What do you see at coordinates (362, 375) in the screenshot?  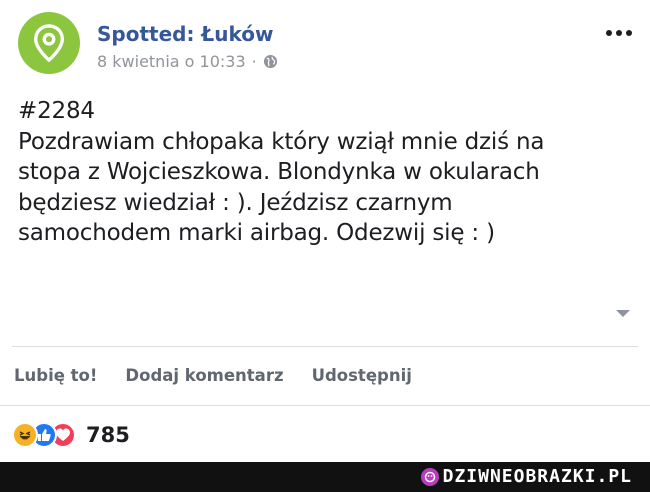 I see `share-button: Udostępnij` at bounding box center [362, 375].